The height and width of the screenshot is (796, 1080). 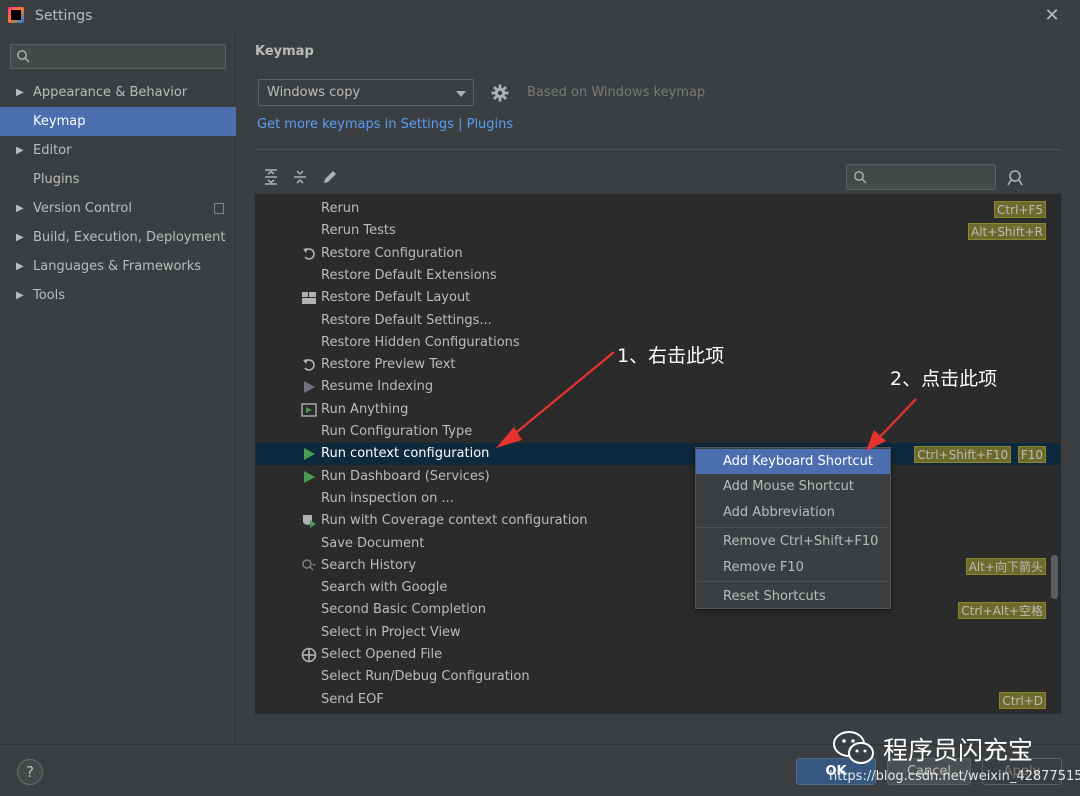 What do you see at coordinates (405, 454) in the screenshot?
I see `action-label: Run context configuration` at bounding box center [405, 454].